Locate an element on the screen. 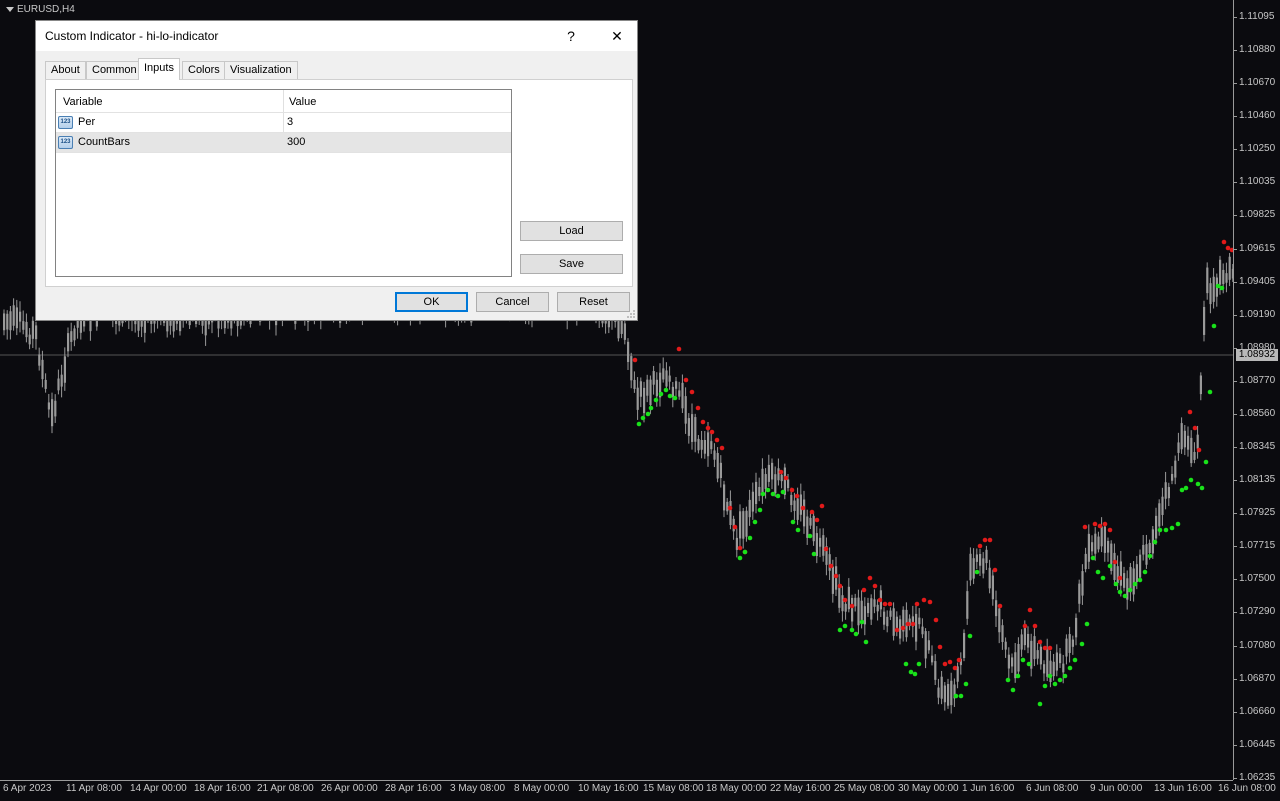  question-icon: ? is located at coordinates (571, 36).